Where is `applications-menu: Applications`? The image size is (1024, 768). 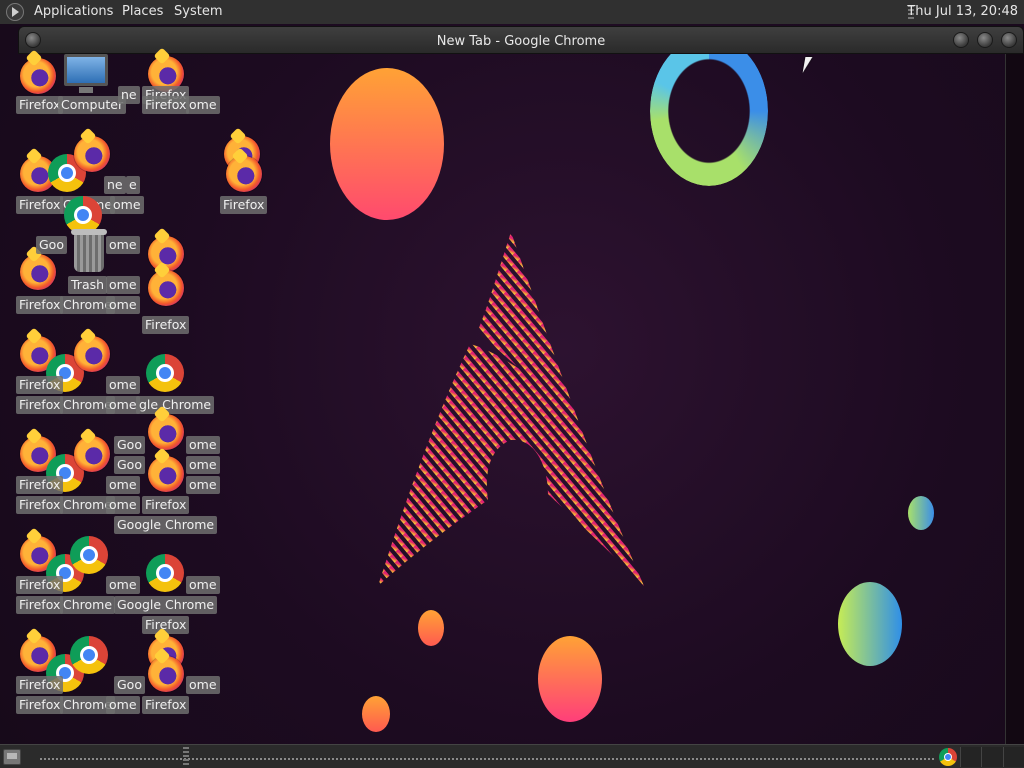
applications-menu: Applications is located at coordinates (73, 11).